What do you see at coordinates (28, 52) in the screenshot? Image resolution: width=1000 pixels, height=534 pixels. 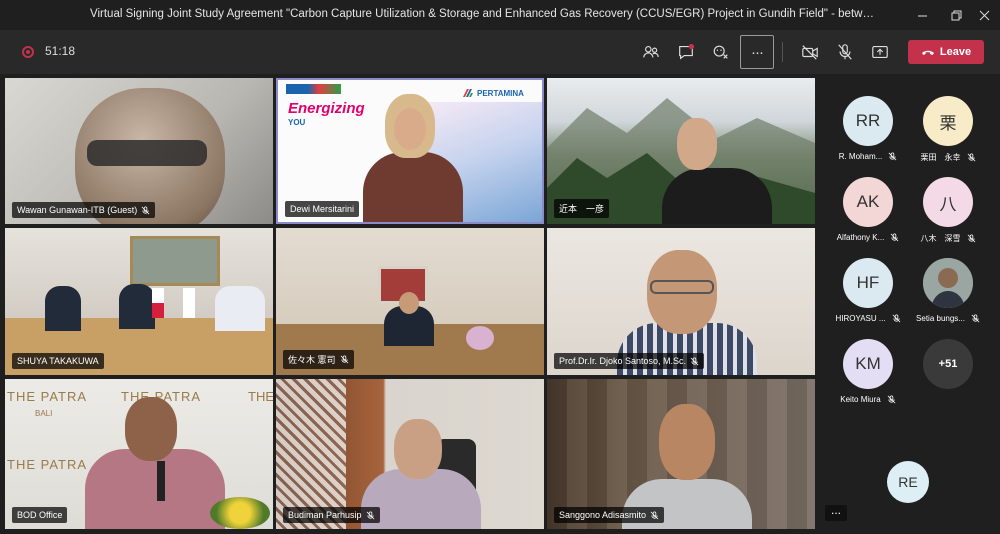 I see `recording-icon` at bounding box center [28, 52].